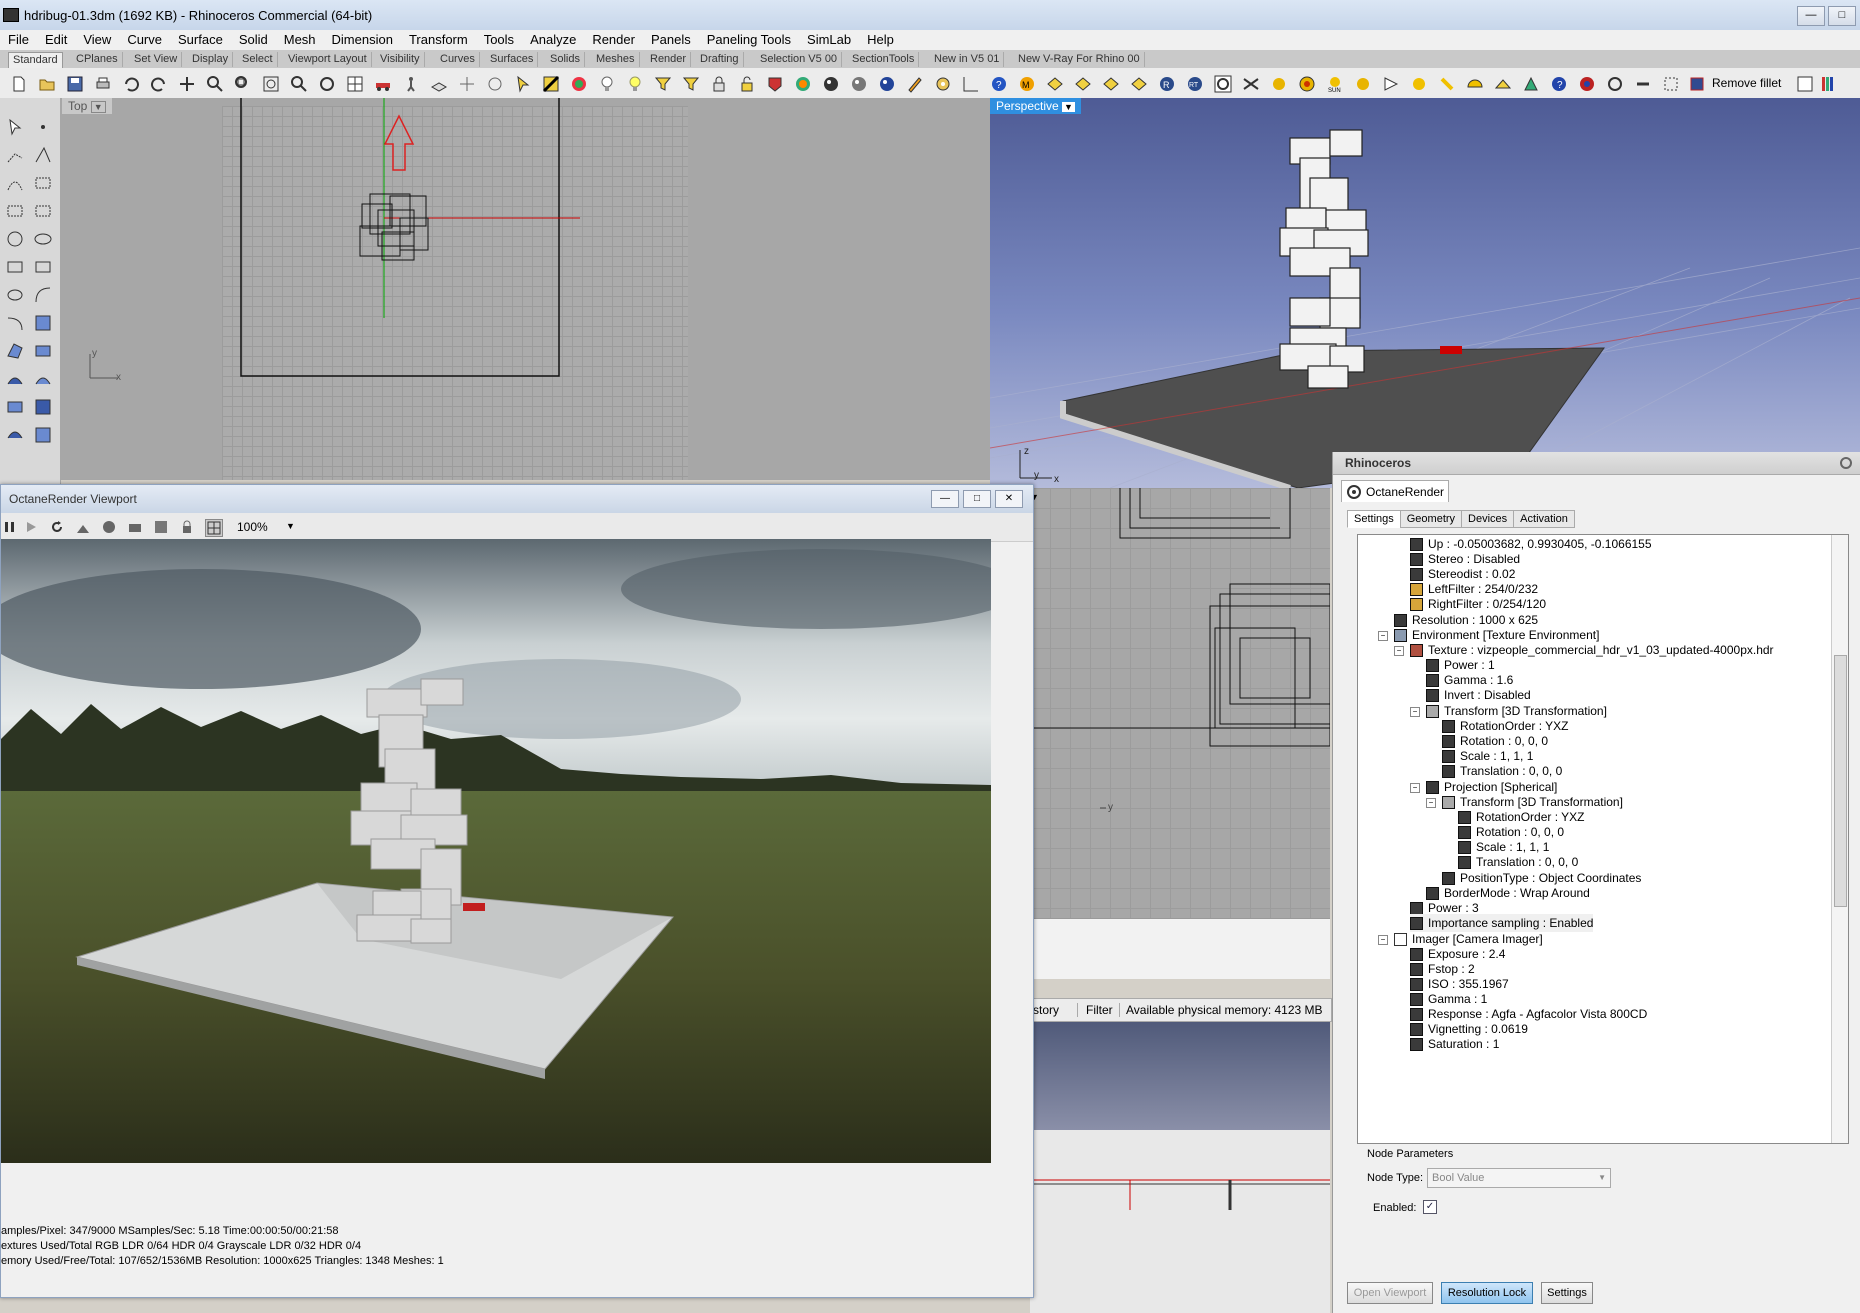 This screenshot has width=1860, height=1313. What do you see at coordinates (156, 59) in the screenshot?
I see `tab-set-view: Set View` at bounding box center [156, 59].